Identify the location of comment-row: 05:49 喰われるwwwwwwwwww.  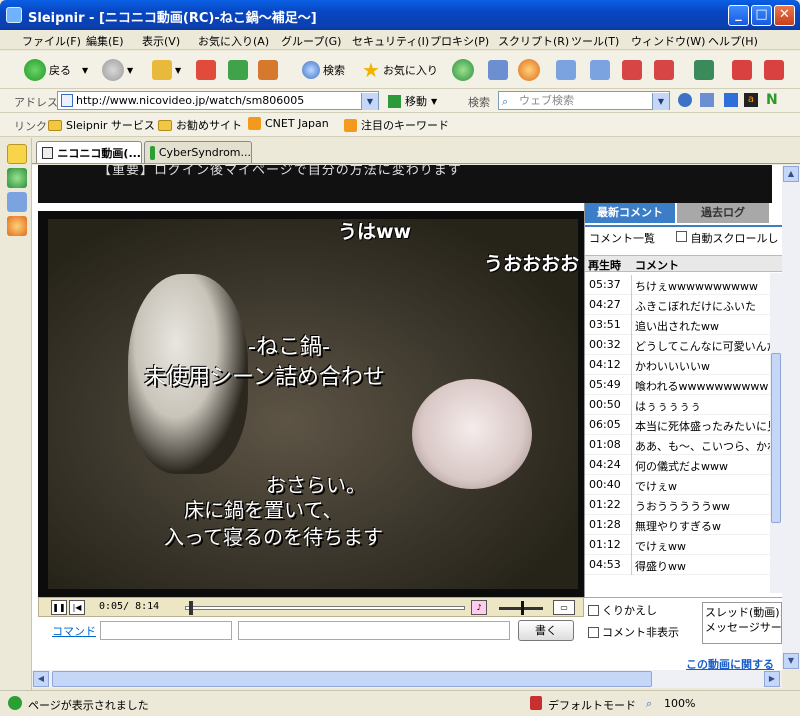
(680, 385).